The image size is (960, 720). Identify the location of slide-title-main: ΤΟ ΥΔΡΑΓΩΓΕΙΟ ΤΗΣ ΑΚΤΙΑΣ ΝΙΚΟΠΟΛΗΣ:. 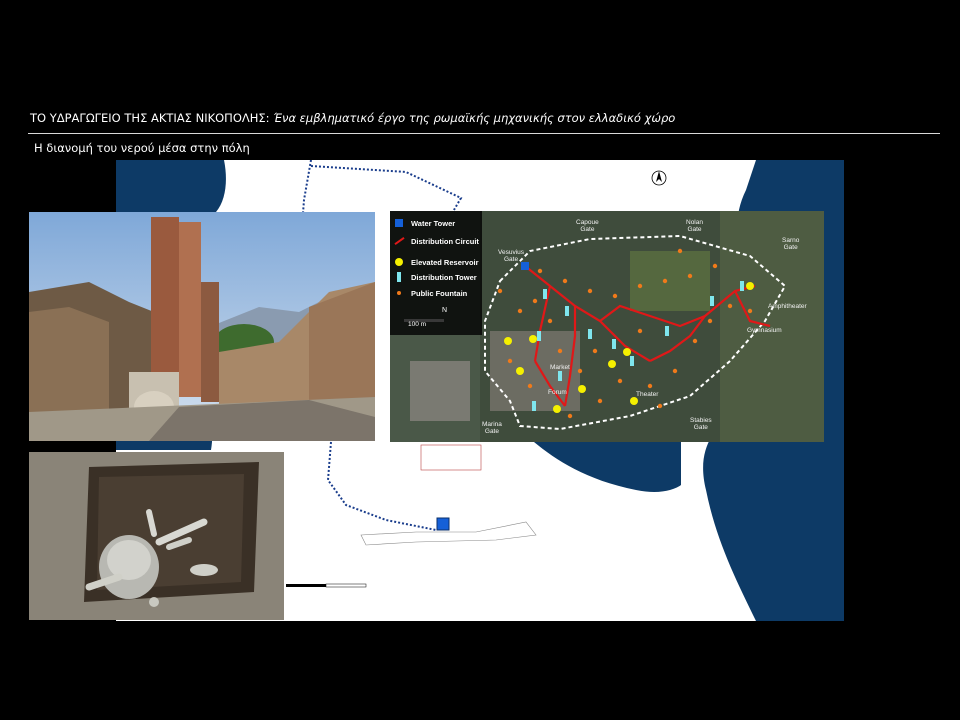
(150, 118).